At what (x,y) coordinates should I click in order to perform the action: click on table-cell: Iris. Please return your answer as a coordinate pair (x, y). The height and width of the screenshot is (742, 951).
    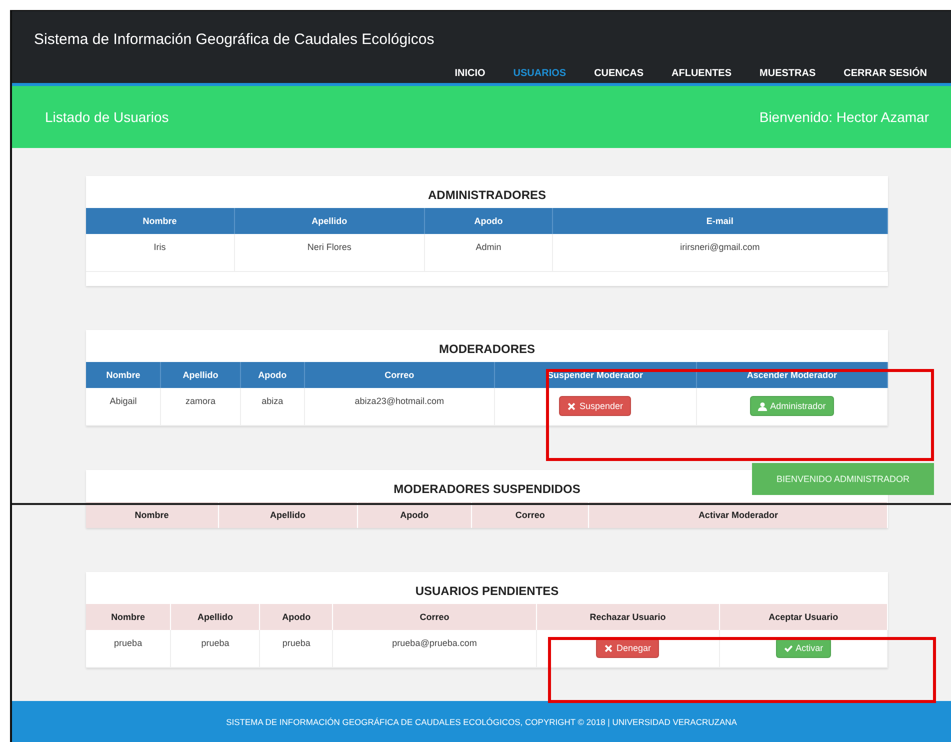
    Looking at the image, I should click on (160, 253).